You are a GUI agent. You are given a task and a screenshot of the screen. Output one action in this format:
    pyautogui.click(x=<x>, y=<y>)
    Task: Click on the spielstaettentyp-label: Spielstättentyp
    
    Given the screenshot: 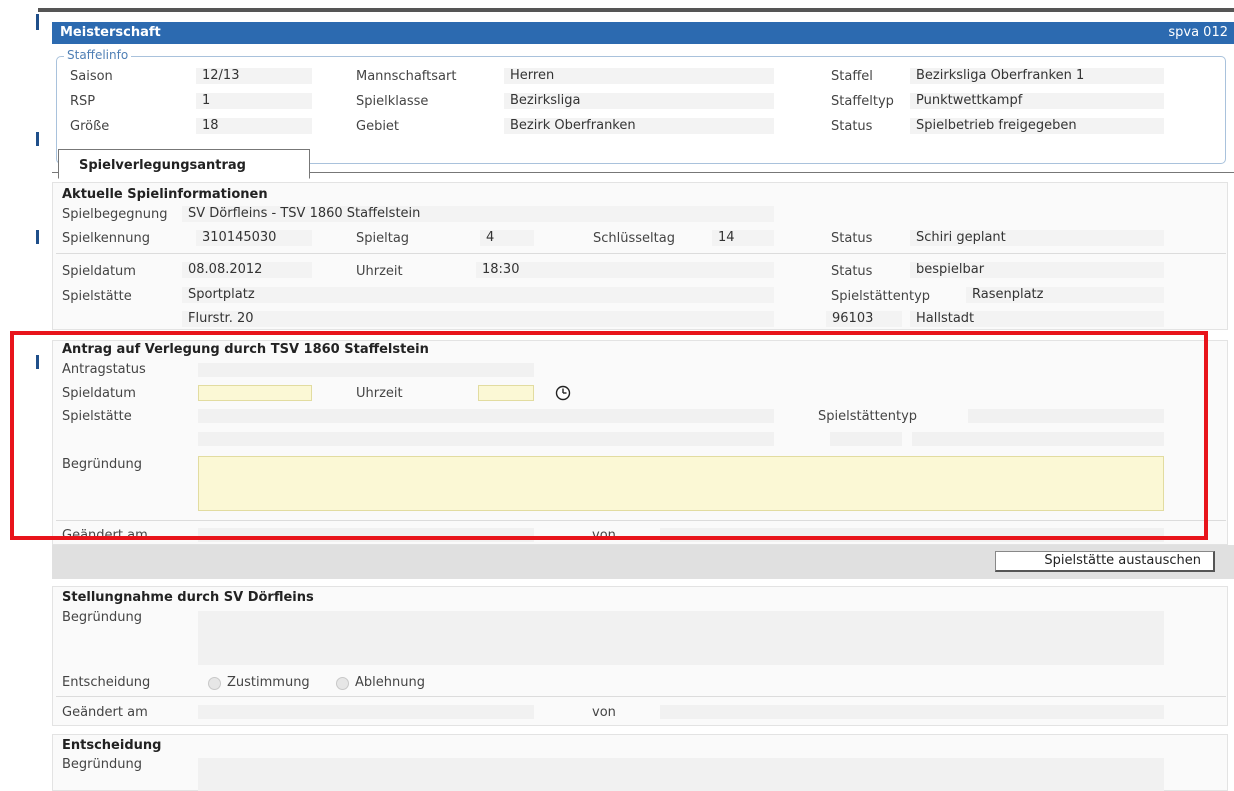 What is the action you would take?
    pyautogui.click(x=881, y=296)
    